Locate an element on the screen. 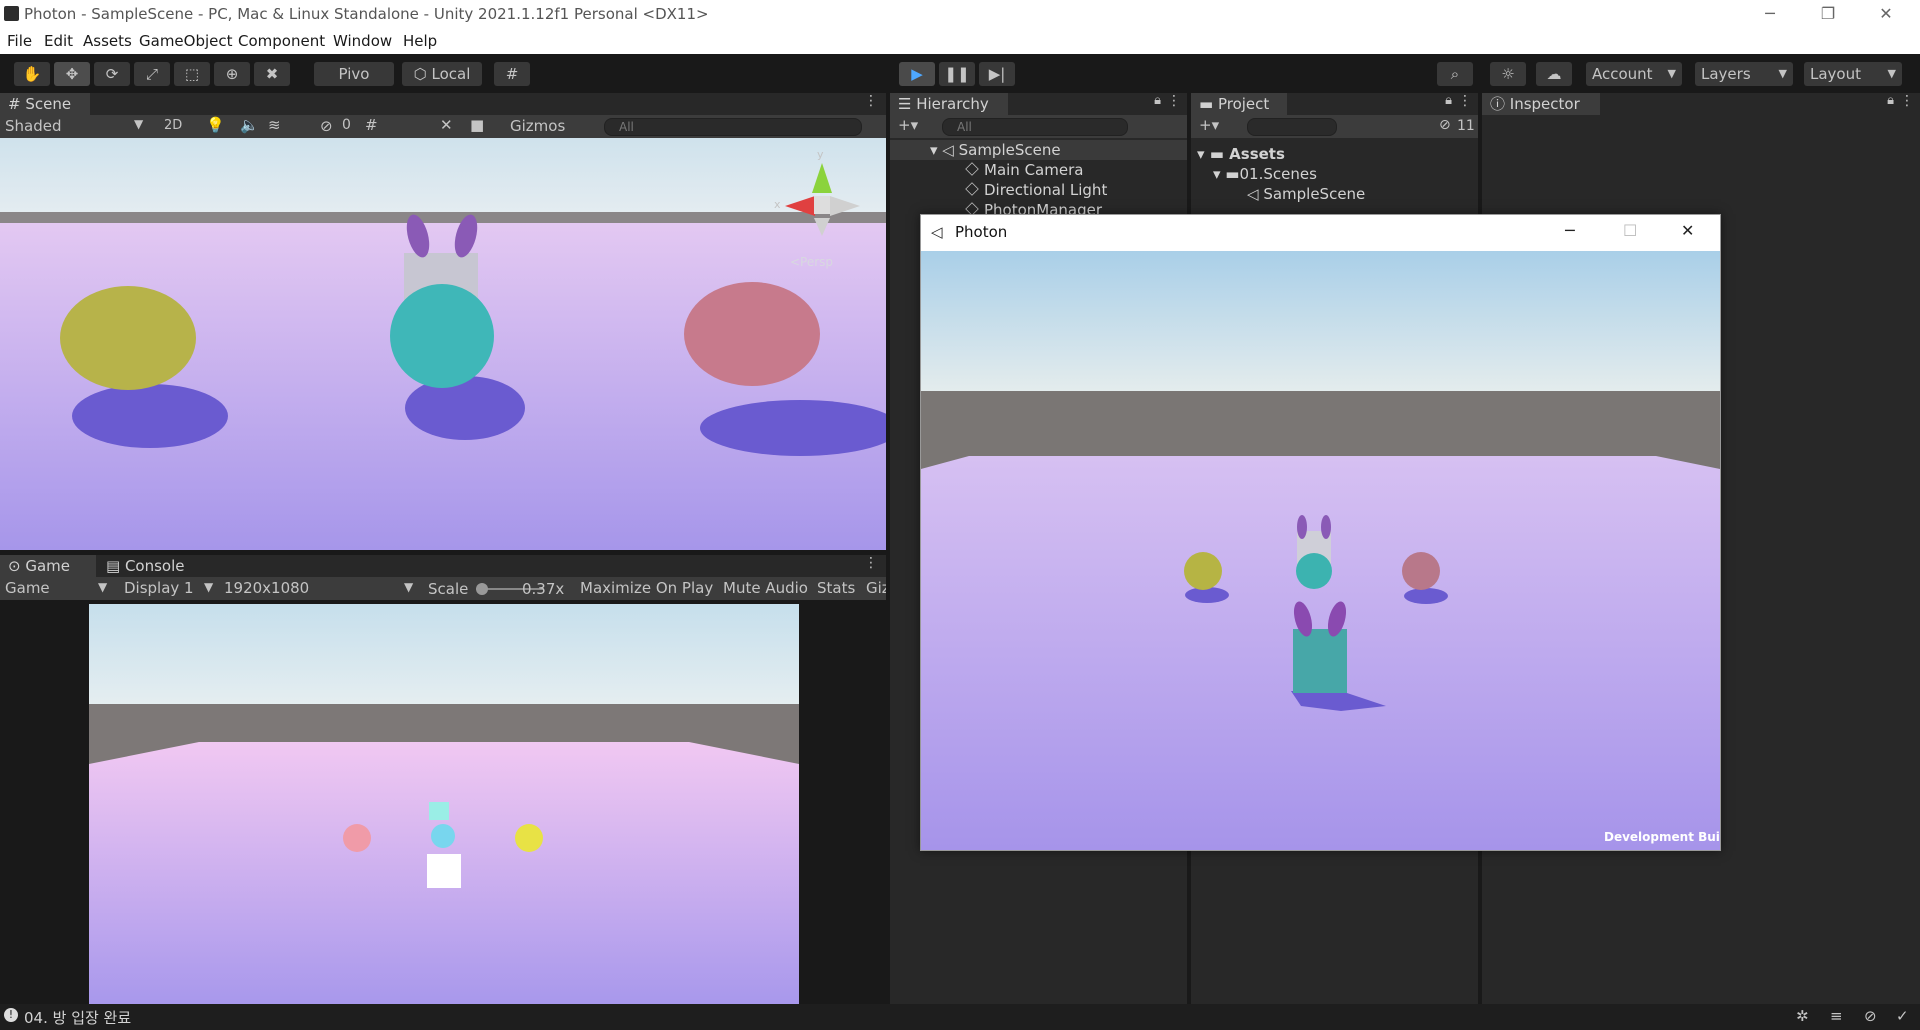  maximize-button: ❐ is located at coordinates (1828, 14).